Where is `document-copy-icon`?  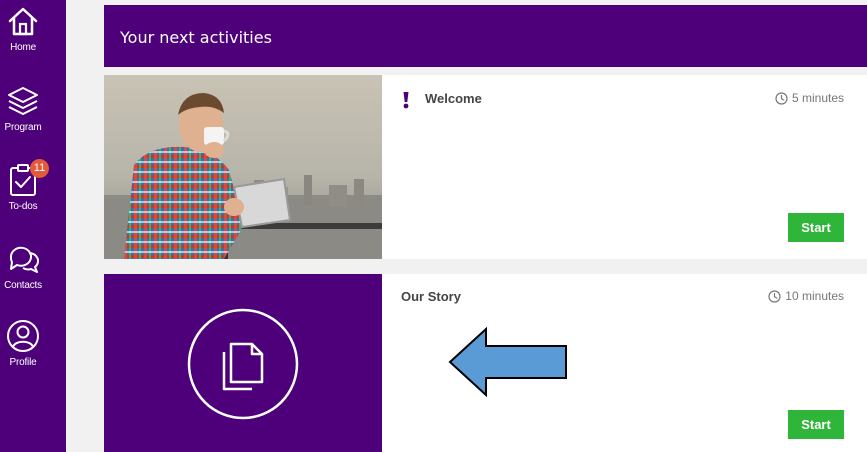 document-copy-icon is located at coordinates (243, 364).